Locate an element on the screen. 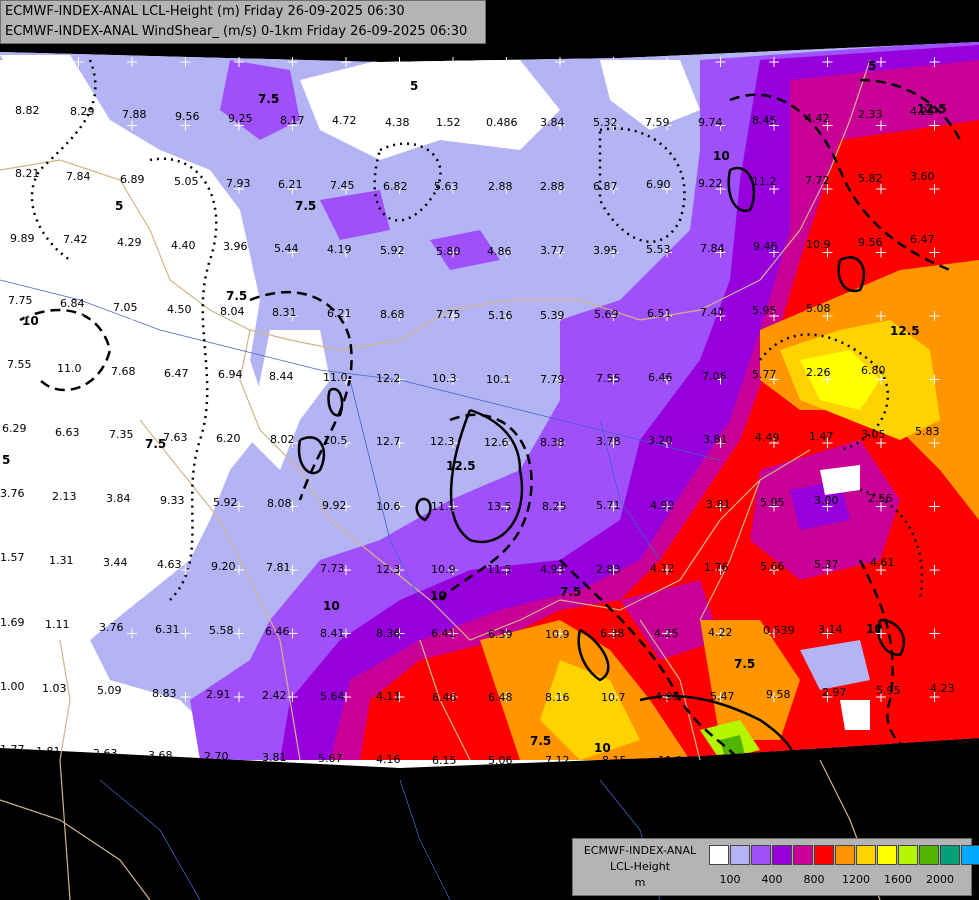 The height and width of the screenshot is (900, 979). station-value: 8.02 is located at coordinates (282, 439).